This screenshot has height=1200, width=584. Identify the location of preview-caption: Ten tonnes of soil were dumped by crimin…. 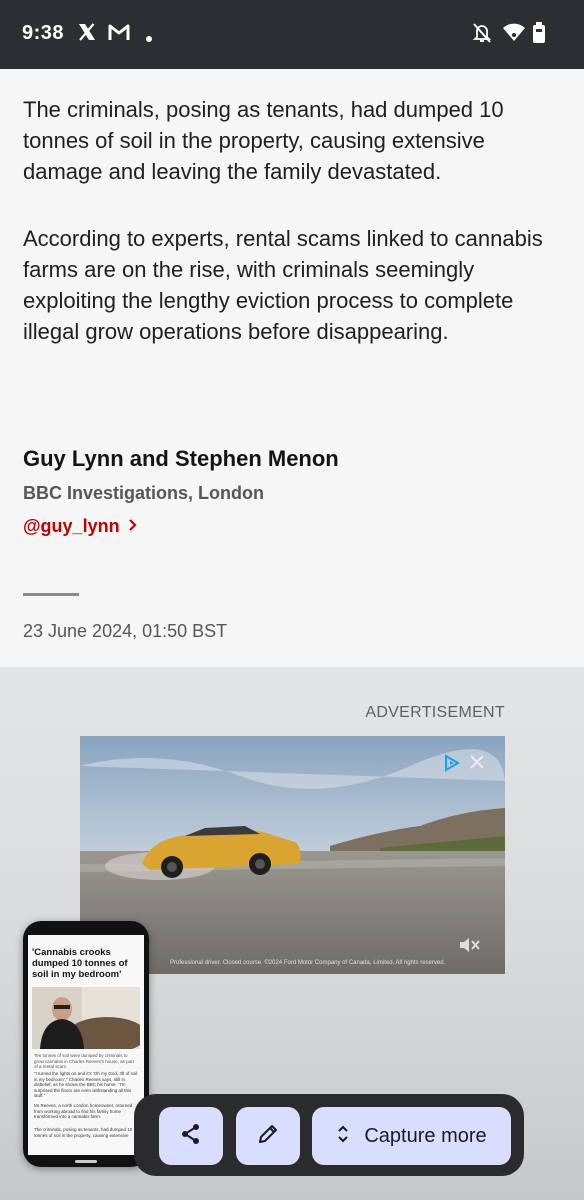
(84, 1061).